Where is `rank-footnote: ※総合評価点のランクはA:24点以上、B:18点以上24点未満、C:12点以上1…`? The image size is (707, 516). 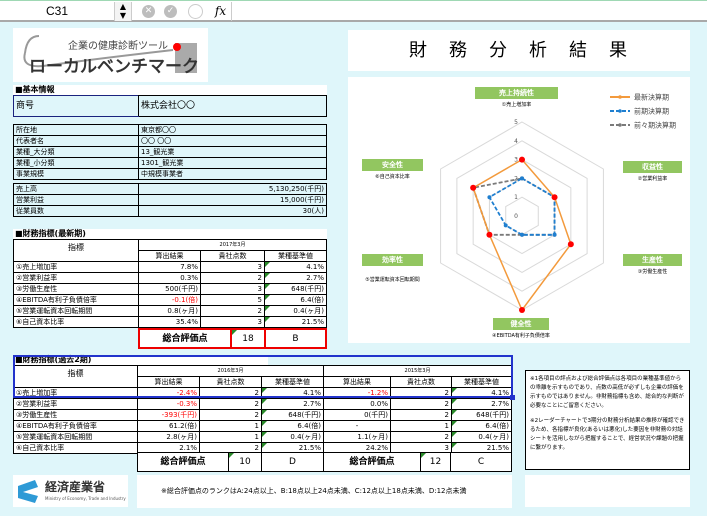 rank-footnote: ※総合評価点のランクはA:24点以上、B:18点以上24点未満、C:12点以上1… is located at coordinates (324, 491).